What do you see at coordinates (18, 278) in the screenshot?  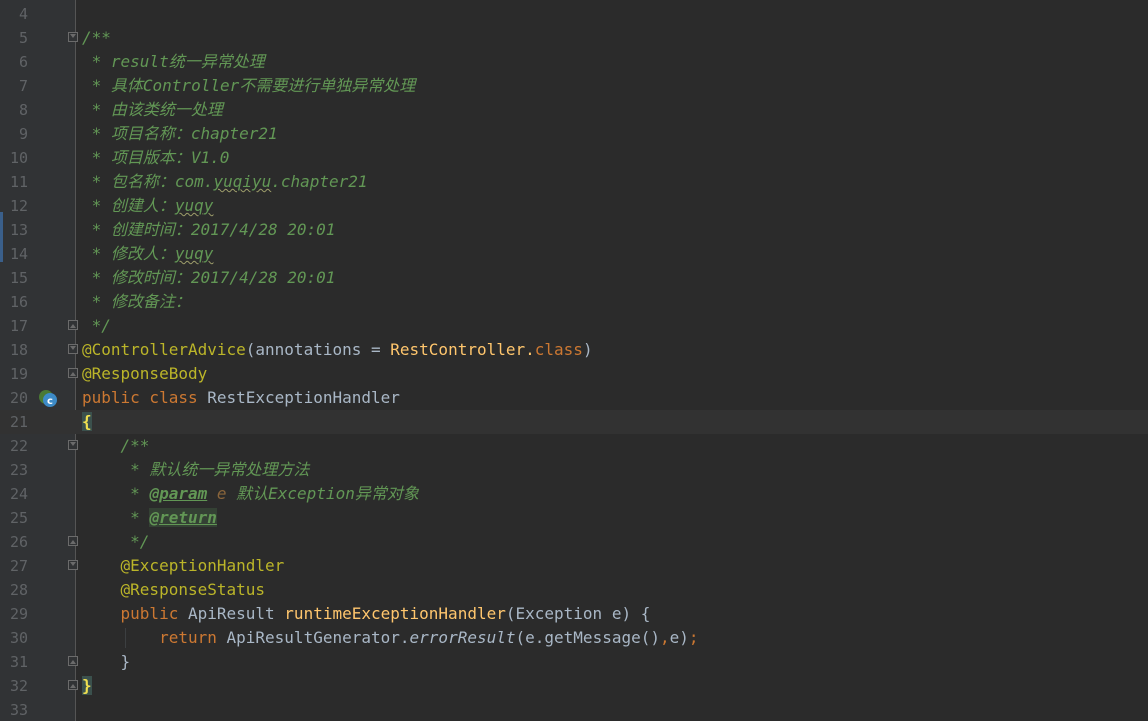 I see `line-number: 15` at bounding box center [18, 278].